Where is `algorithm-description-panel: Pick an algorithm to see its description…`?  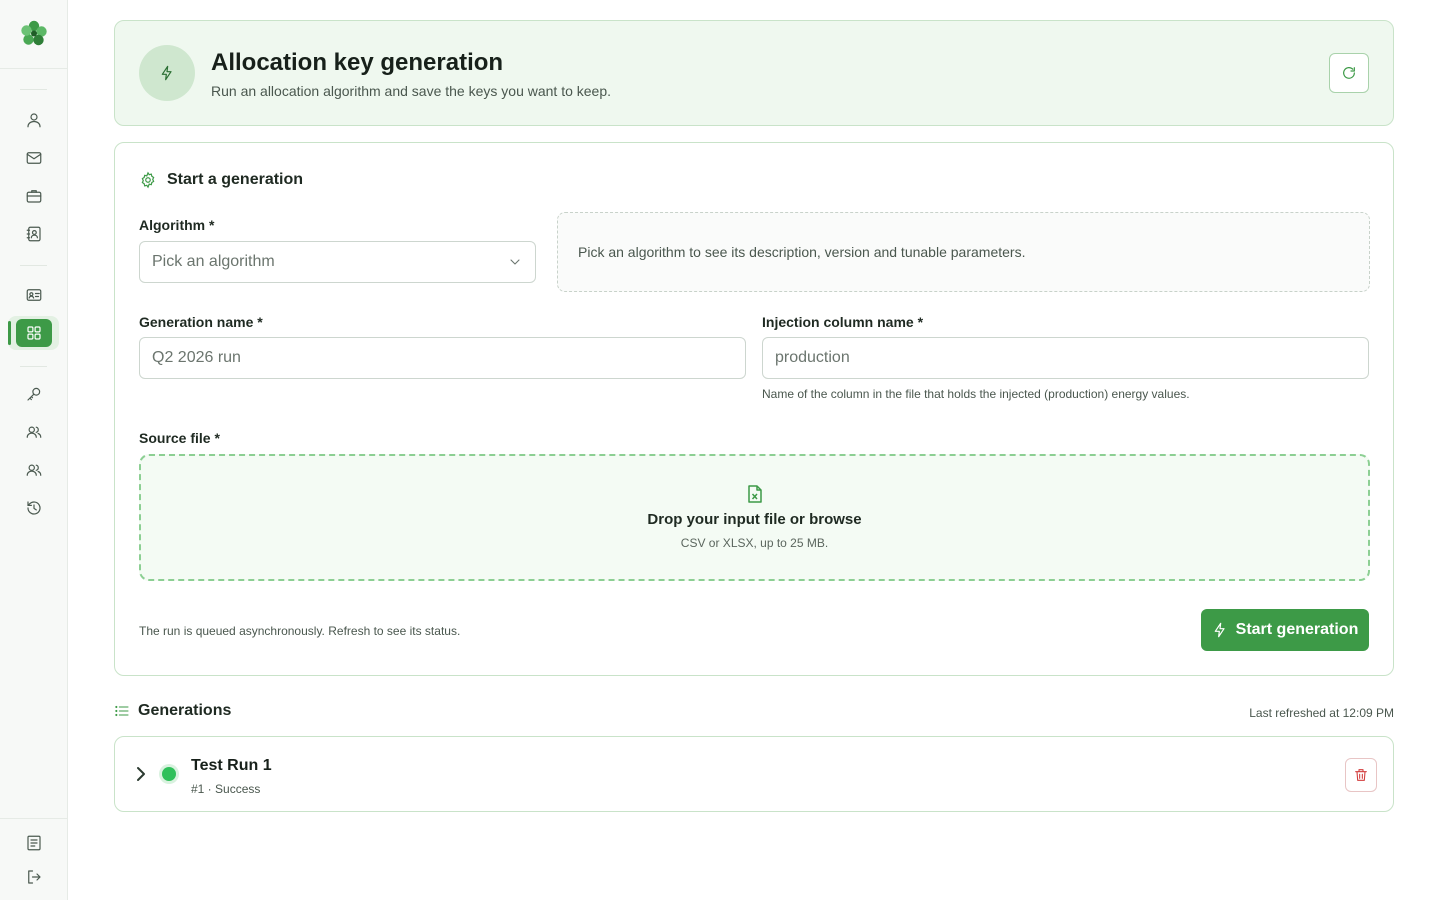 algorithm-description-panel: Pick an algorithm to see its description… is located at coordinates (963, 252).